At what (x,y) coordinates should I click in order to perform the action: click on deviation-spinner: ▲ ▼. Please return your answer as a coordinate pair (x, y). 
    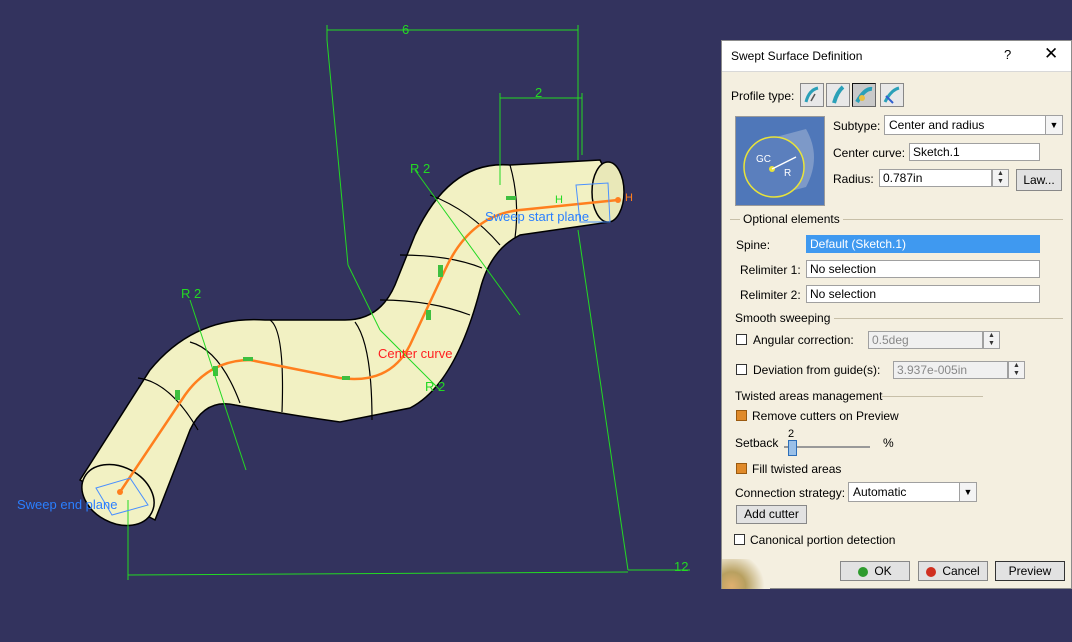
    Looking at the image, I should click on (1016, 370).